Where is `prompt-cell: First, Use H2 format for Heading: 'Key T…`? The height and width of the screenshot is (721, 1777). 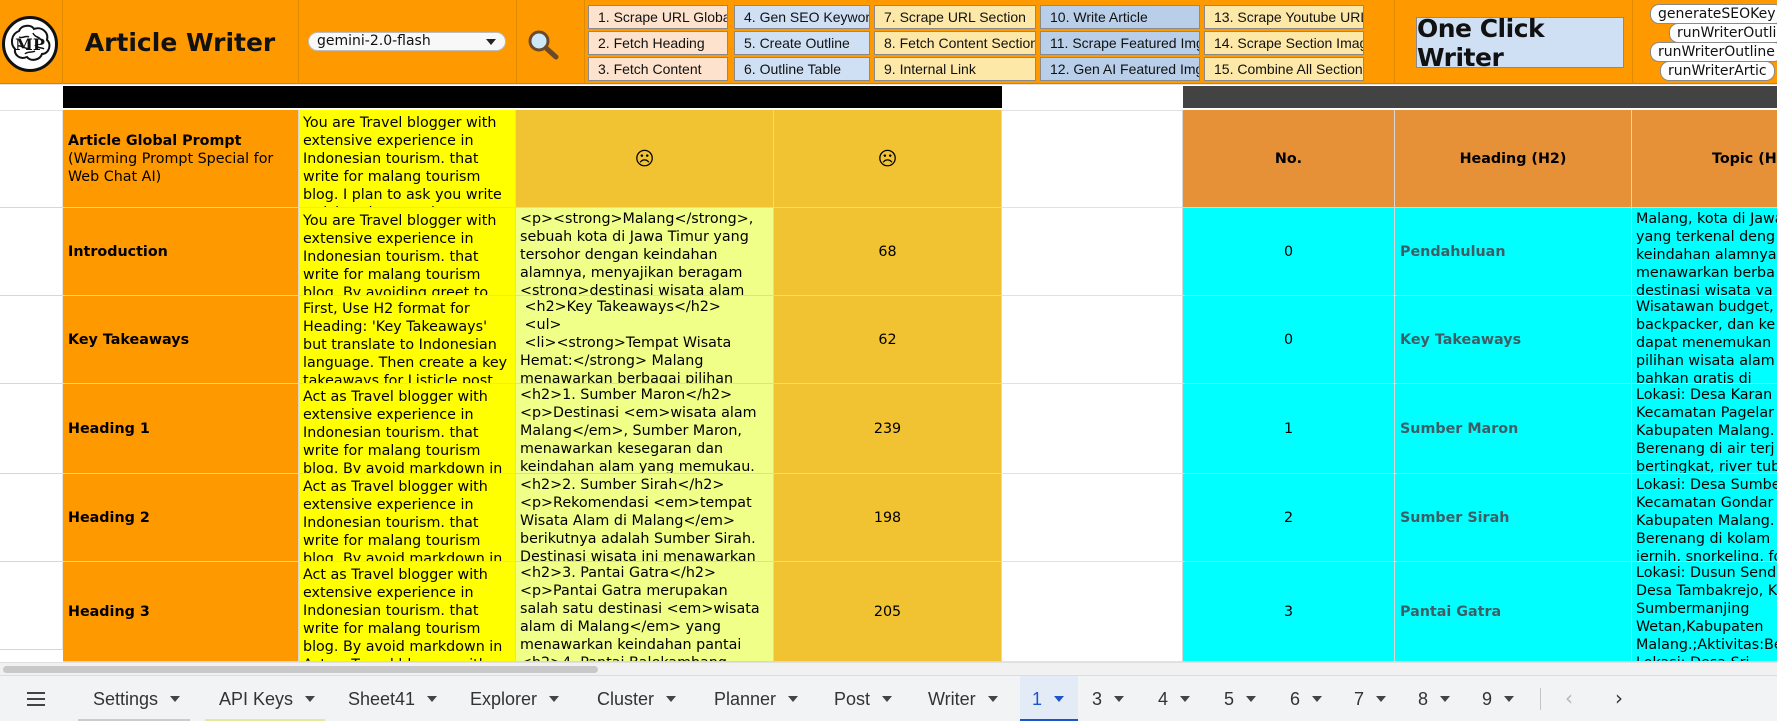 prompt-cell: First, Use H2 format for Heading: 'Key T… is located at coordinates (407, 340).